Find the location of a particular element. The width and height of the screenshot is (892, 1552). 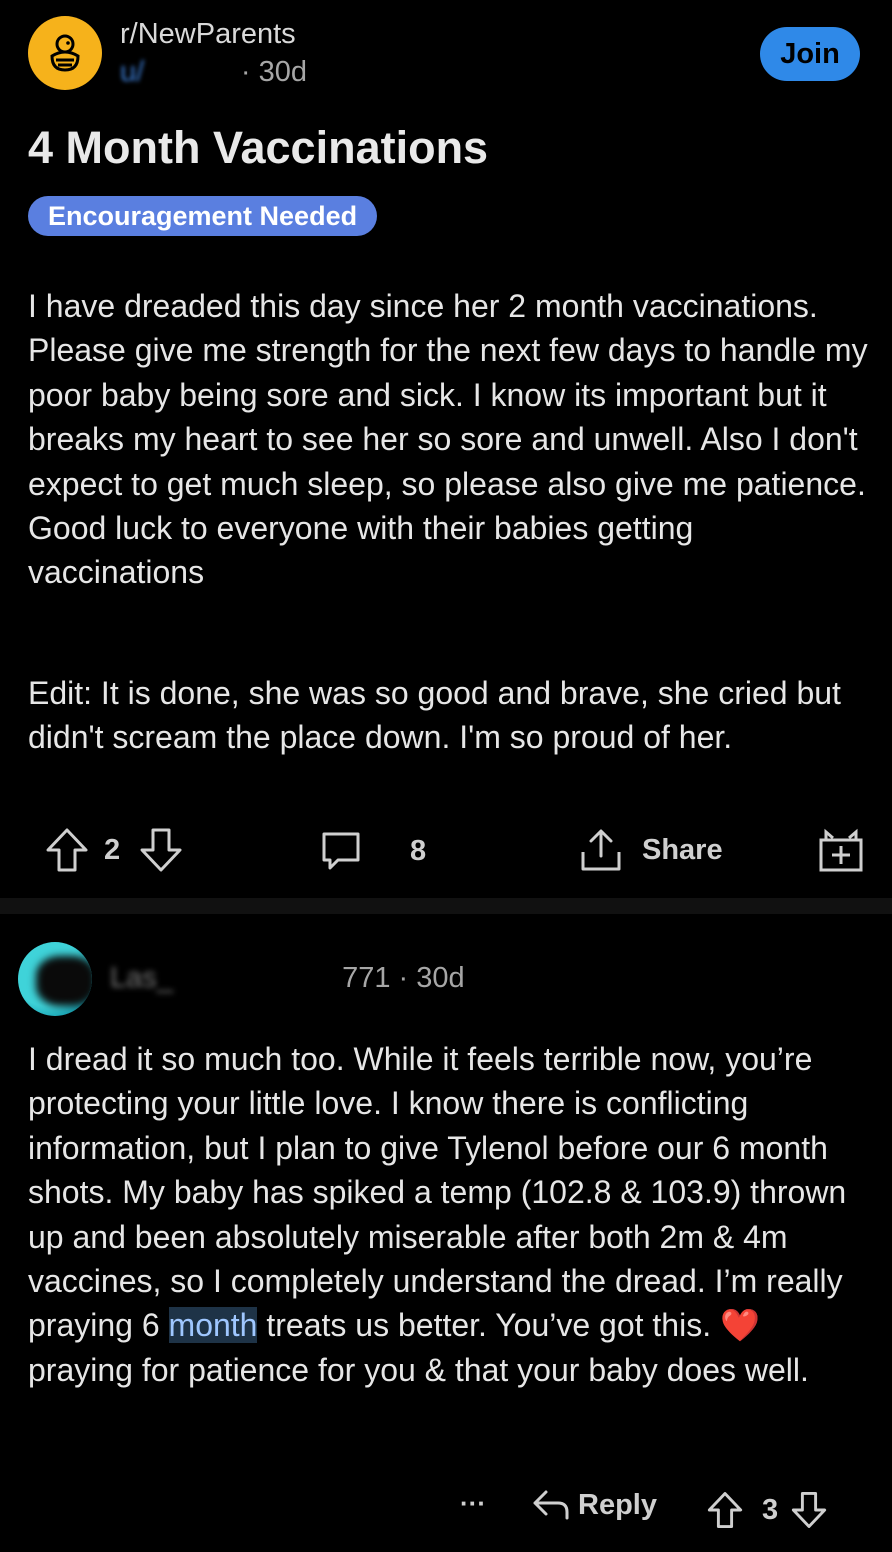

subreddit-avatar is located at coordinates (65, 53).